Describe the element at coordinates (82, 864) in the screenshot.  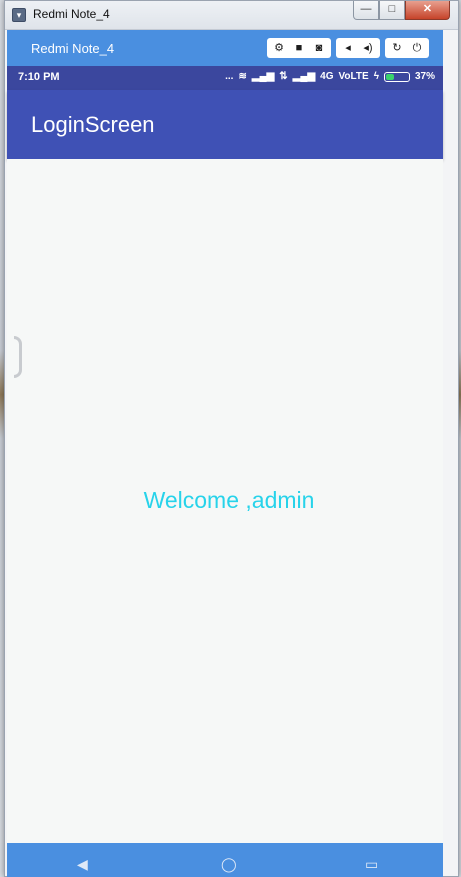
I see `back-icon: ◀` at that location.